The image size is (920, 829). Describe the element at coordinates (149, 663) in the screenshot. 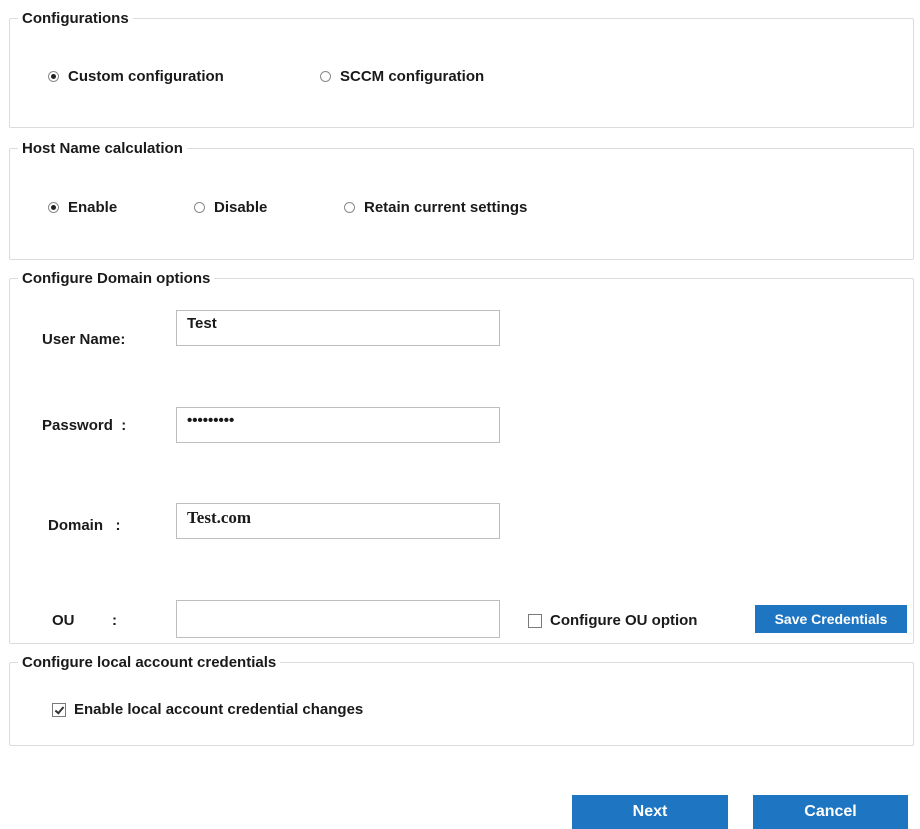

I see `local-account-title: Configure local account credentials` at that location.